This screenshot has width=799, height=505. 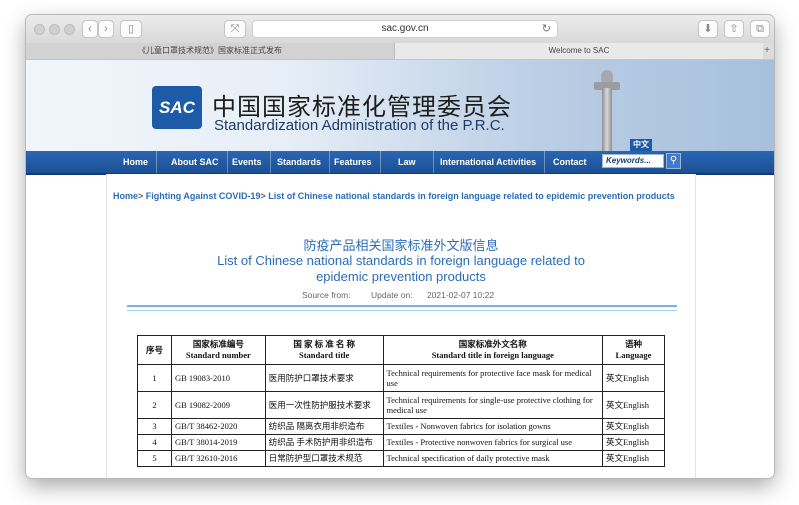 What do you see at coordinates (69, 29) in the screenshot?
I see `zoom-window-button` at bounding box center [69, 29].